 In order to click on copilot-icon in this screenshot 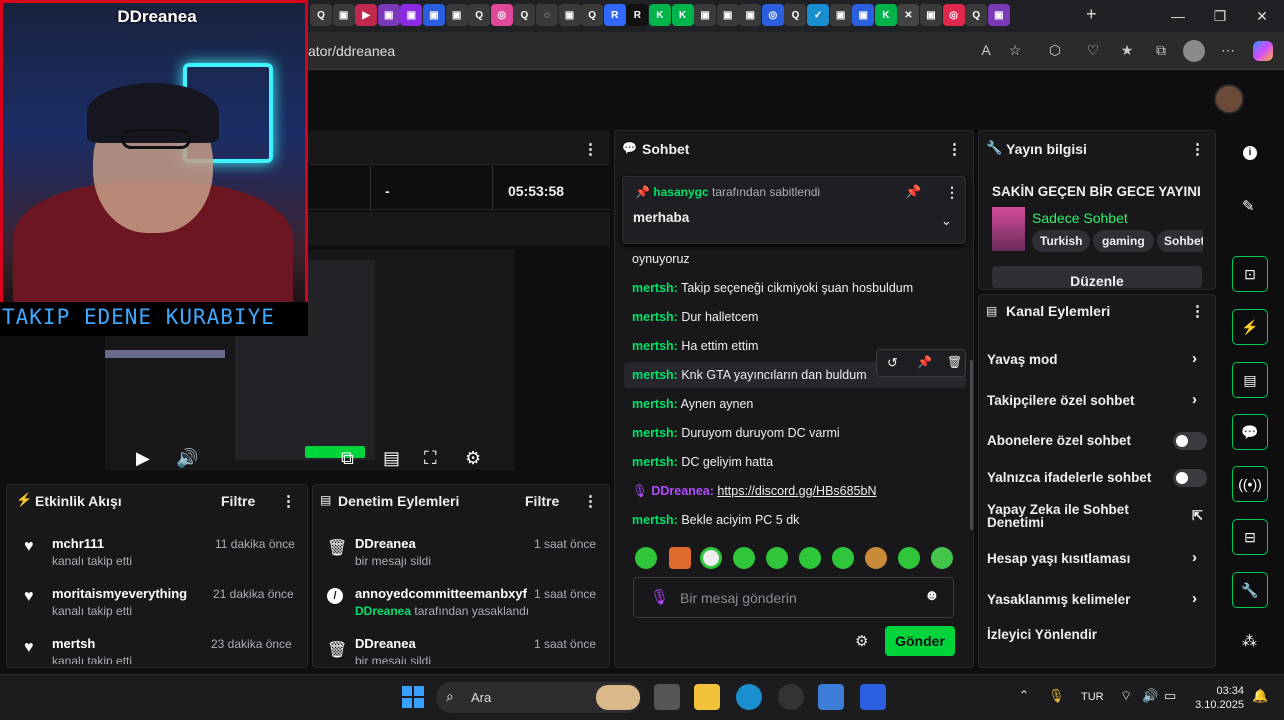, I will do `click(1263, 51)`.